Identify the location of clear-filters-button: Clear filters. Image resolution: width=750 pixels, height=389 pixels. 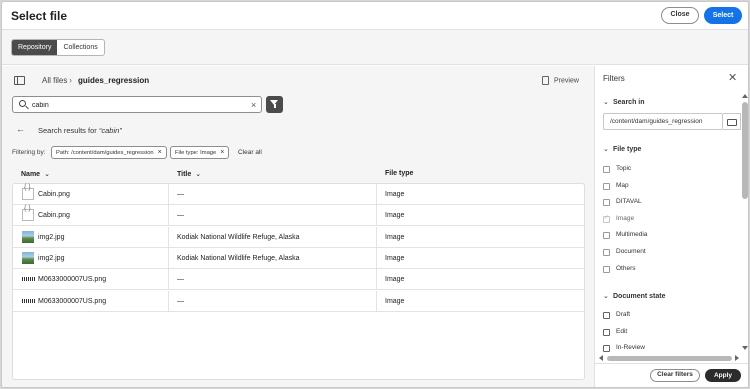
(675, 375).